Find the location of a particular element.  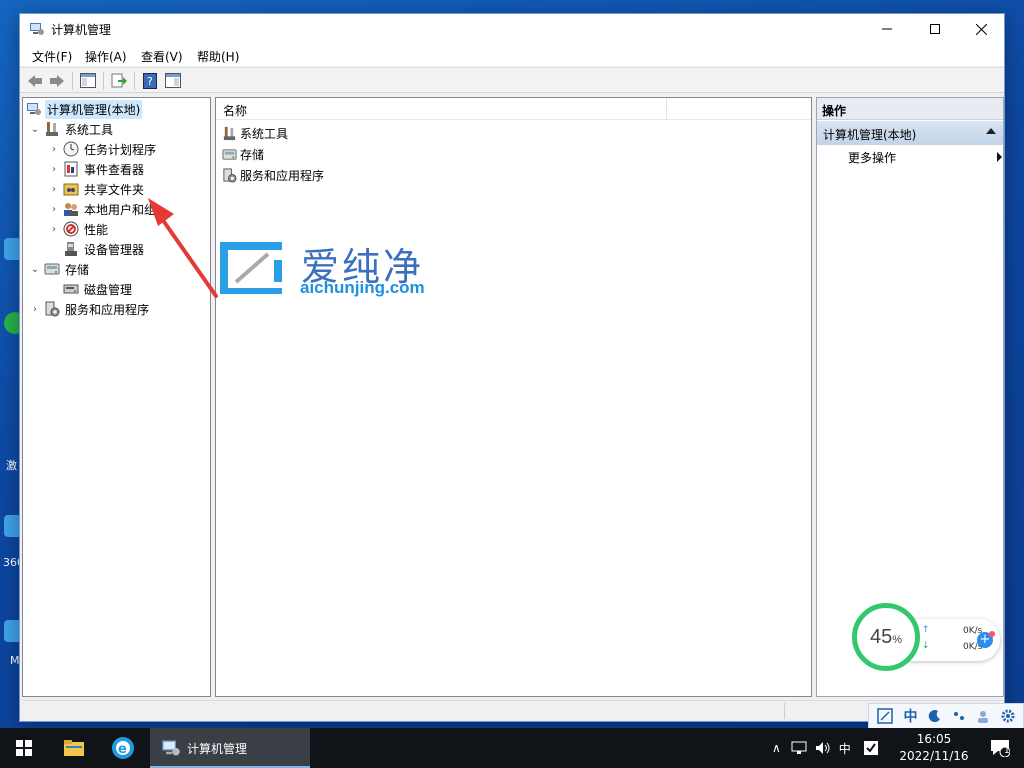

taskbar-file-explorer is located at coordinates (74, 748).